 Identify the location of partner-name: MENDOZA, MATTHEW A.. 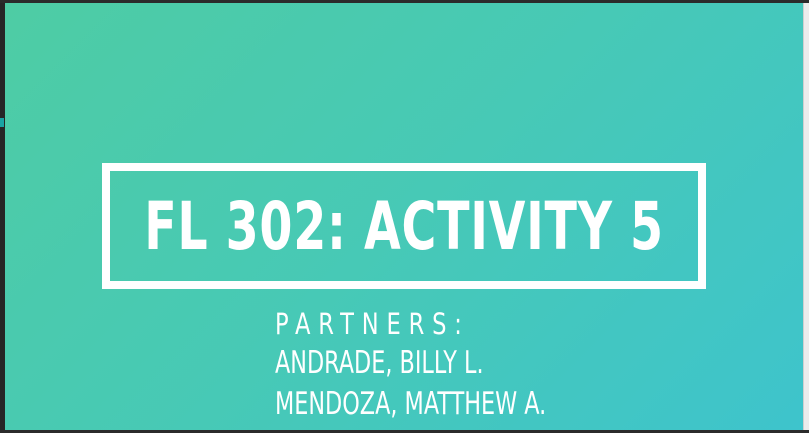
(411, 404).